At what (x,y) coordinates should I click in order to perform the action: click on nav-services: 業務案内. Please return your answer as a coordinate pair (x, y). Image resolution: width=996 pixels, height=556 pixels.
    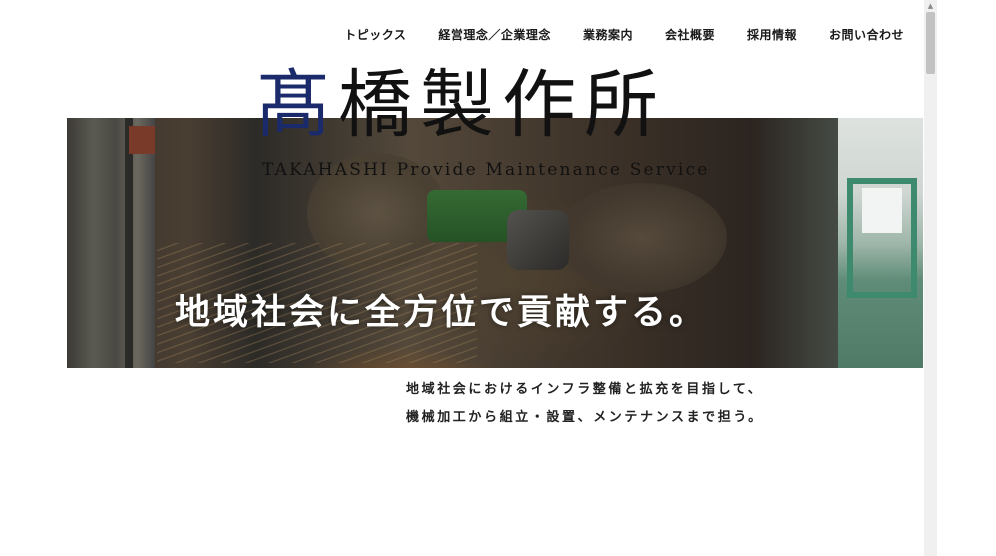
    Looking at the image, I should click on (608, 34).